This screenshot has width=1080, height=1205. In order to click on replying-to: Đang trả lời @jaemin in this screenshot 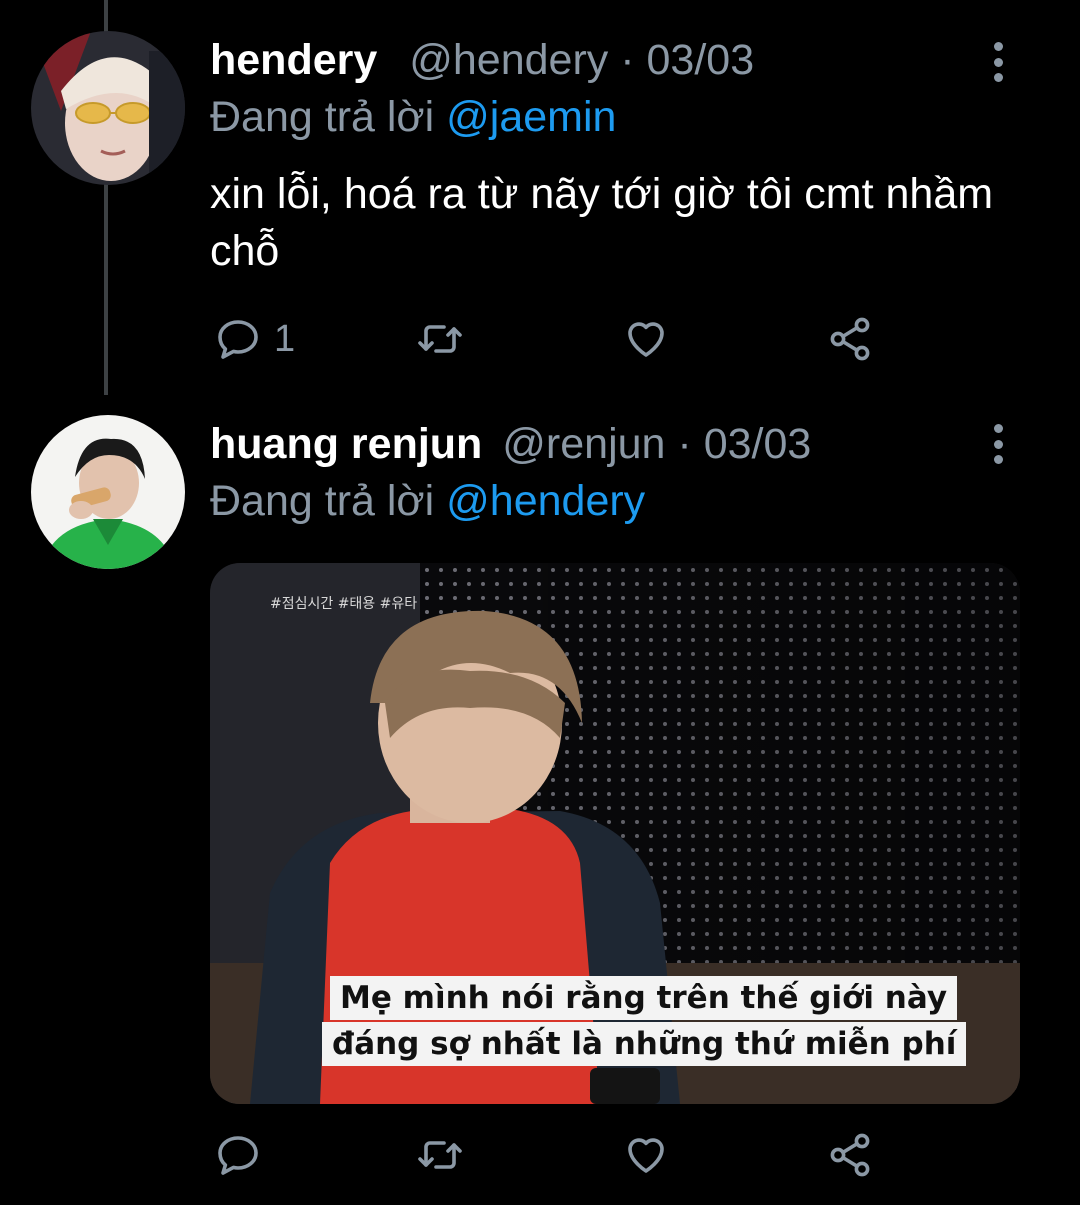, I will do `click(413, 117)`.